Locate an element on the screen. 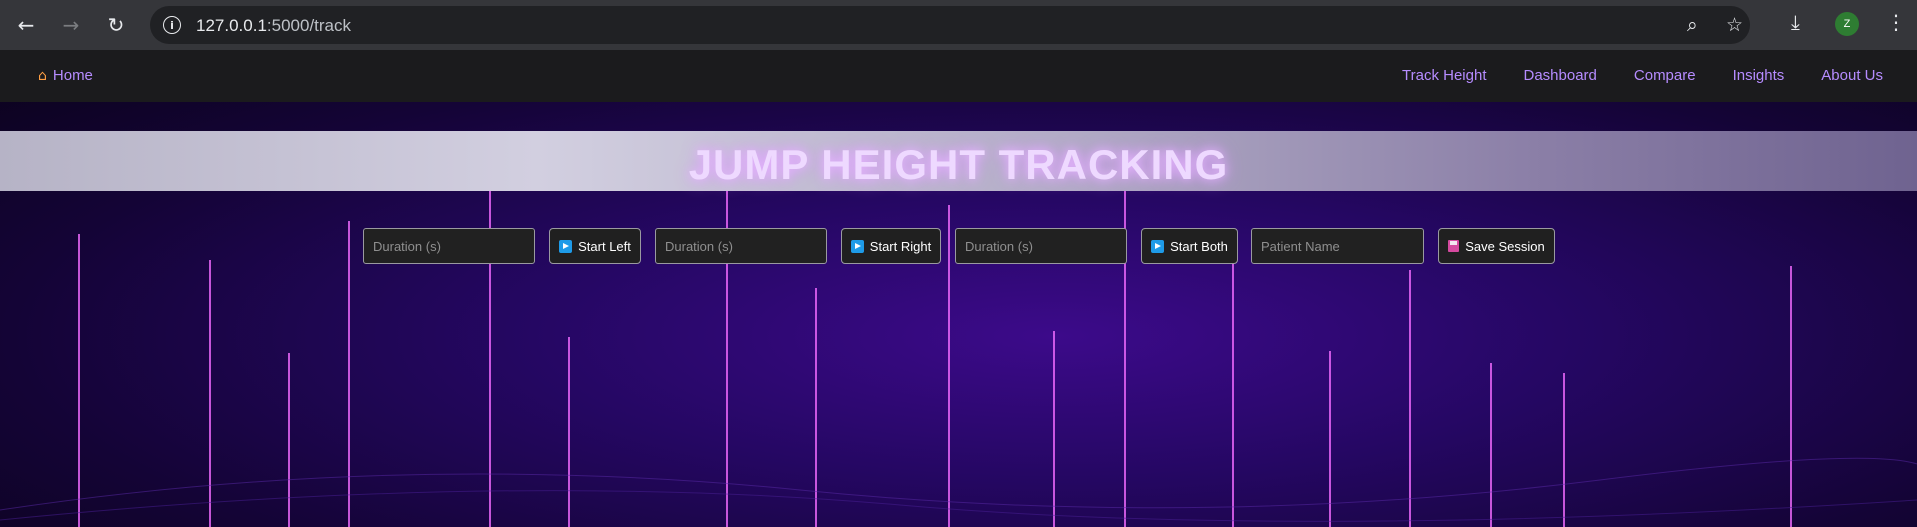  left-duration-input is located at coordinates (449, 246).